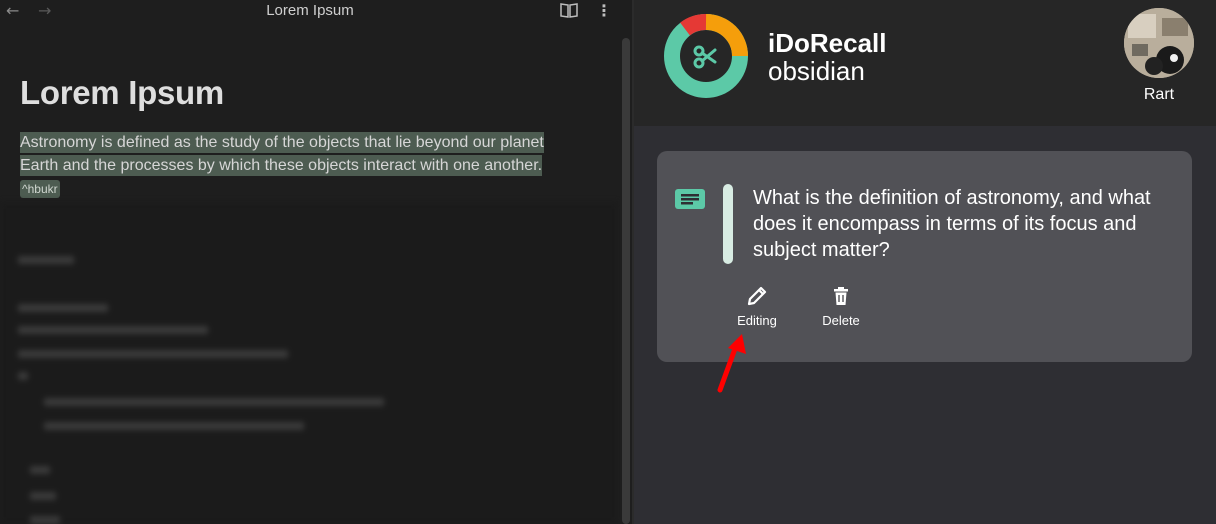 This screenshot has width=1216, height=524. Describe the element at coordinates (841, 306) in the screenshot. I see `delete-button: Delete` at that location.